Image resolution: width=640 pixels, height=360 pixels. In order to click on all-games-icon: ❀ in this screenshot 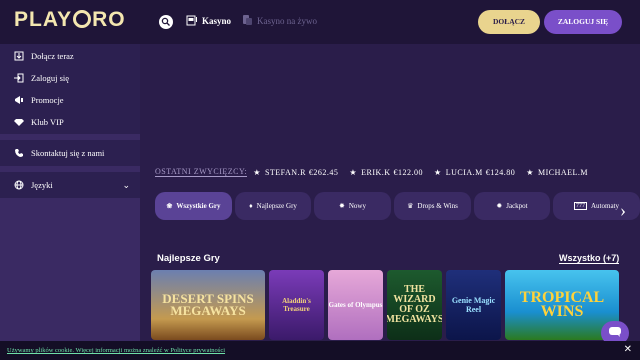, I will do `click(169, 206)`.